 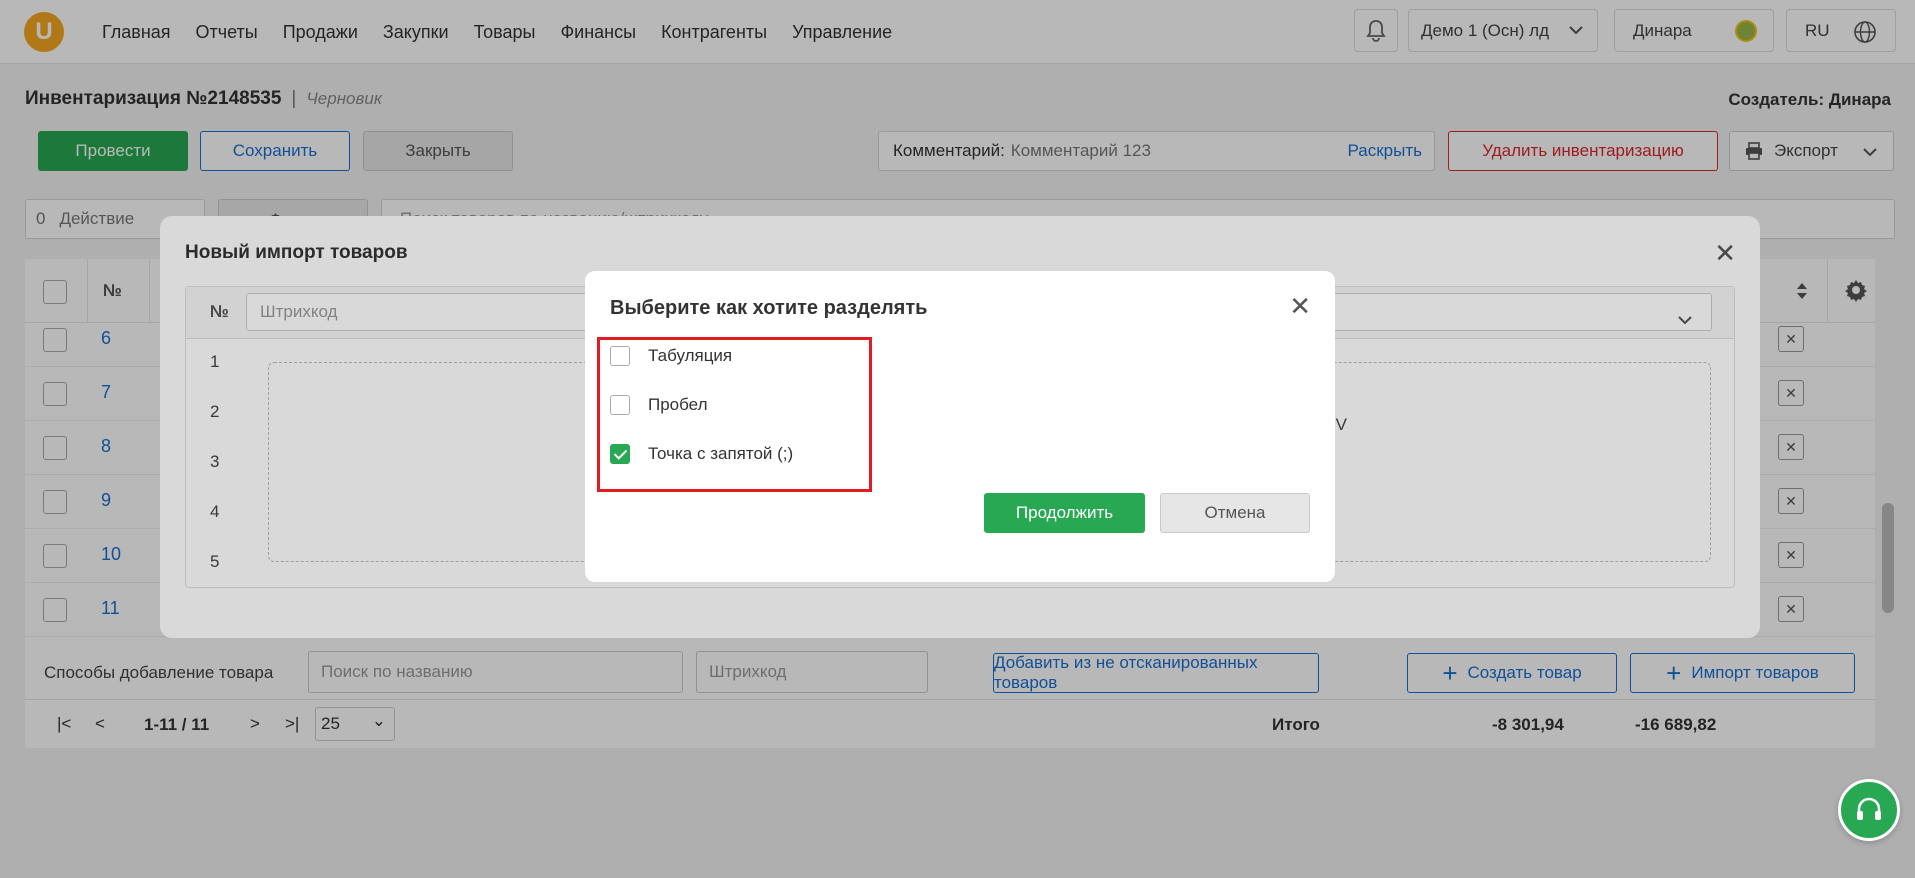 What do you see at coordinates (769, 308) in the screenshot?
I see `separator-modal-title: Выберите как хотите разделять` at bounding box center [769, 308].